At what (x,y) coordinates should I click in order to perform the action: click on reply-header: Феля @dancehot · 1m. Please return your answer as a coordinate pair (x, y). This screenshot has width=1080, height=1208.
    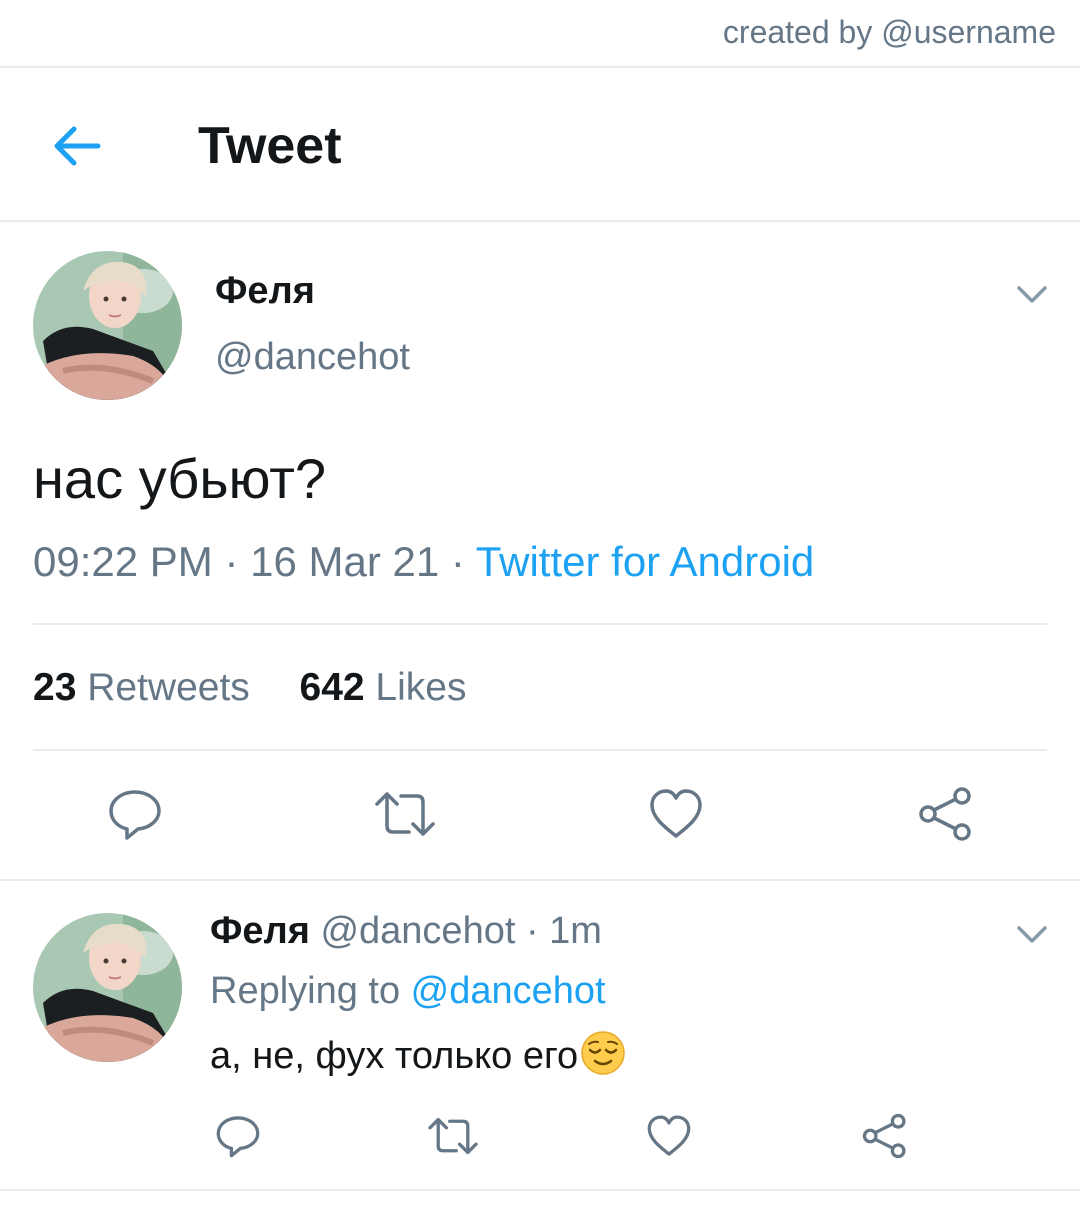
    Looking at the image, I should click on (406, 931).